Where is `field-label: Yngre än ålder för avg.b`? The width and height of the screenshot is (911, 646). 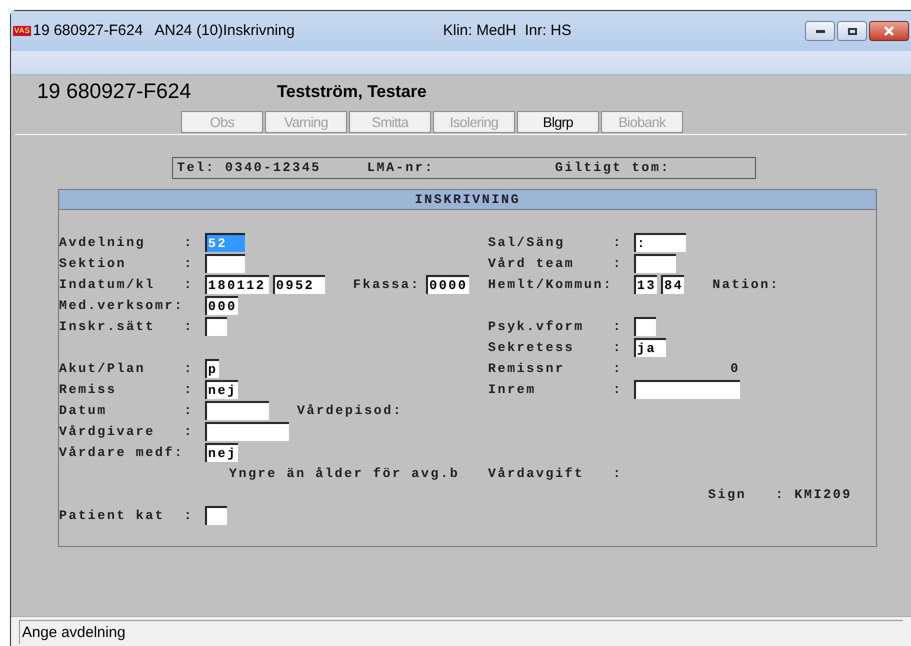 field-label: Yngre än ålder för avg.b is located at coordinates (344, 473).